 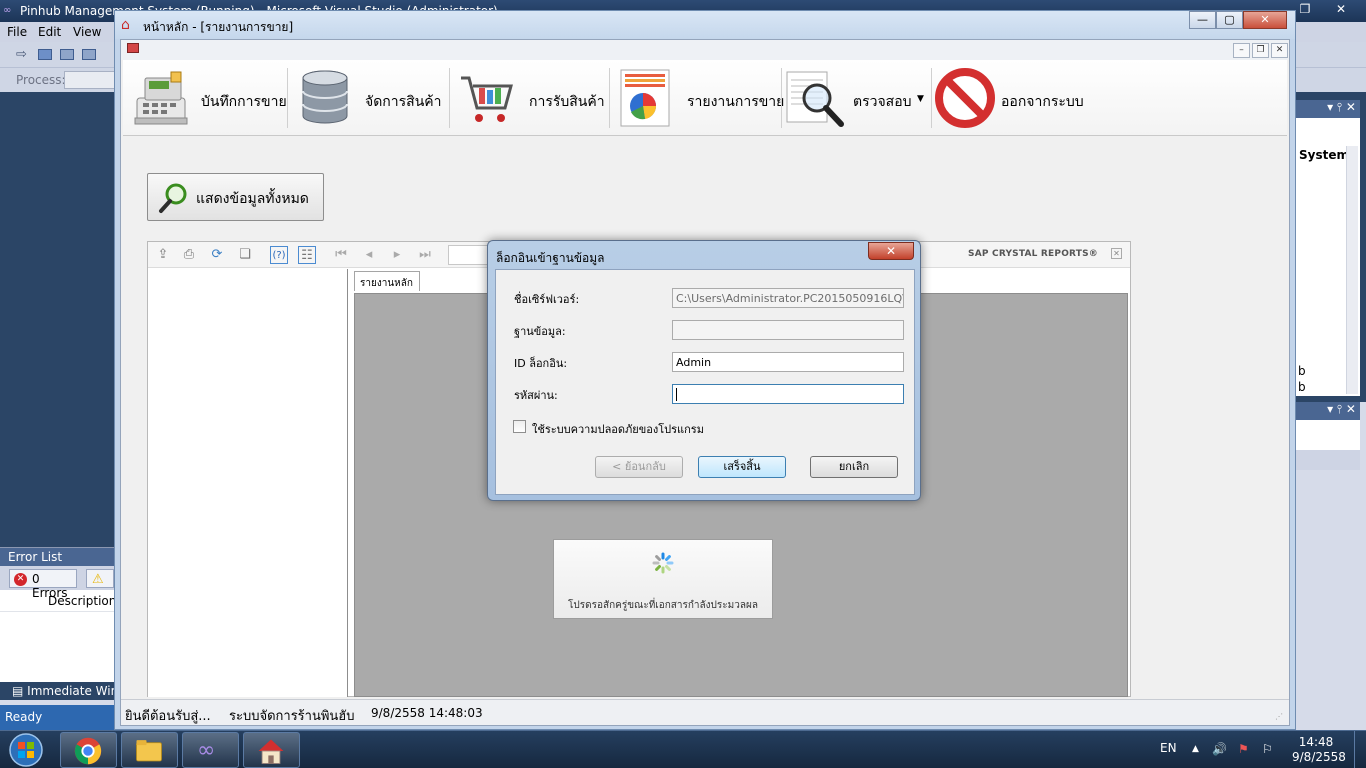 I want to click on logout-button: ออกจากระบบ, so click(x=1010, y=98).